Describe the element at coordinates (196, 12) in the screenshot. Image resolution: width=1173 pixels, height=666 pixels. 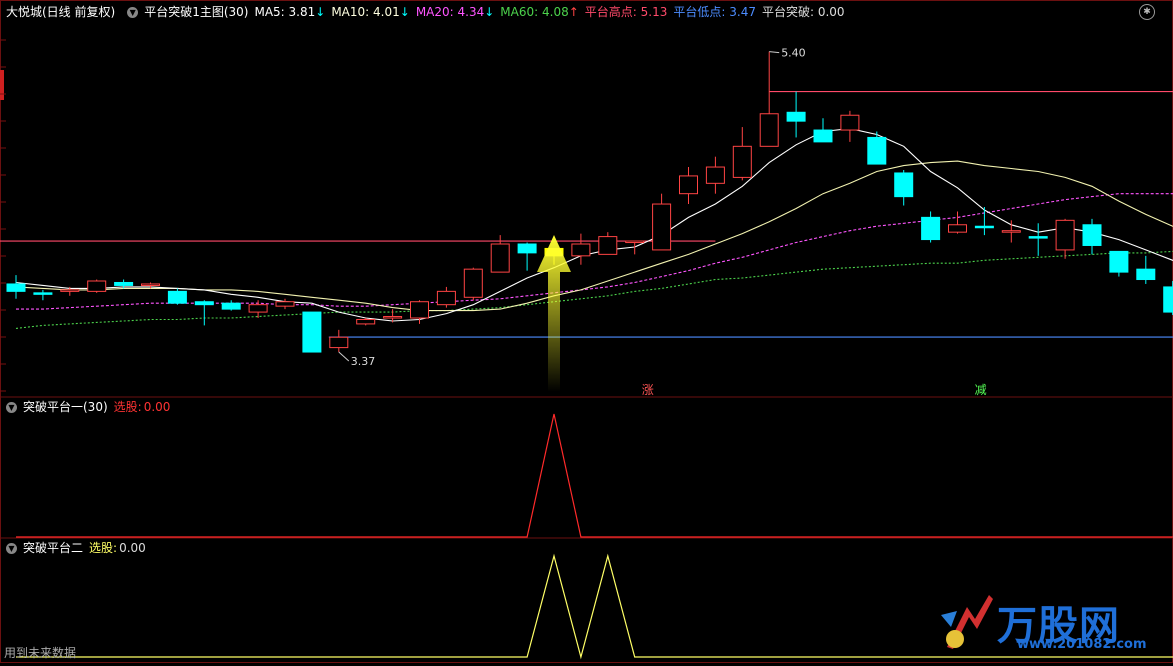
I see `indicator-name: 平台突破1主图(30)` at that location.